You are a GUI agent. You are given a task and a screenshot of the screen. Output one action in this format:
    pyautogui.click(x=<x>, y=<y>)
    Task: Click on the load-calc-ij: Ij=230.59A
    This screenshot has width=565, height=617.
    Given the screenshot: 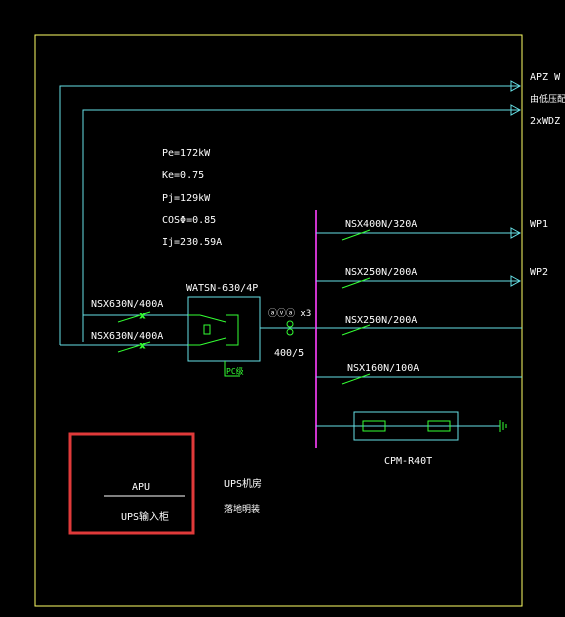 What is the action you would take?
    pyautogui.click(x=192, y=242)
    